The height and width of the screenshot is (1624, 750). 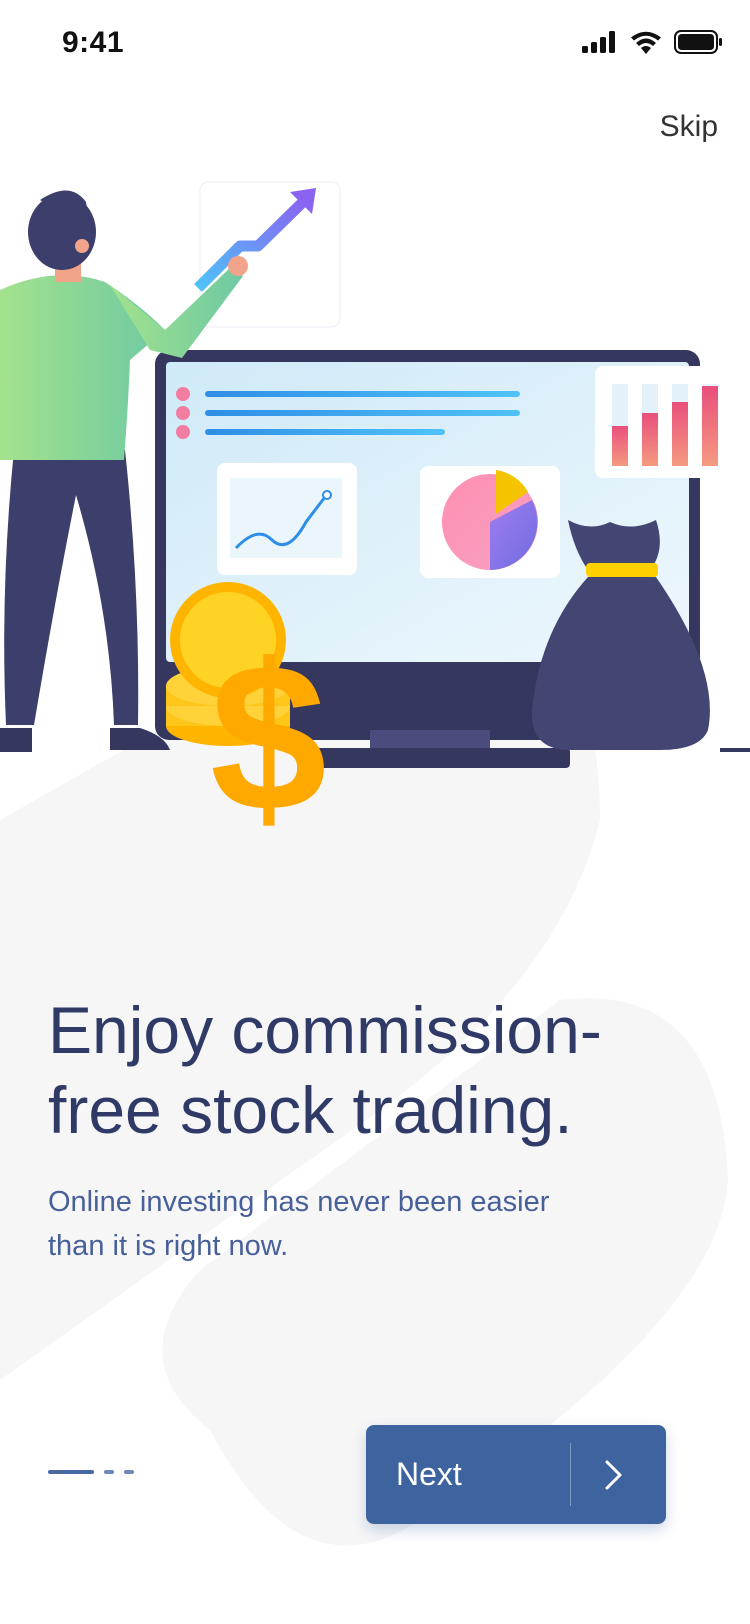 I want to click on bar-chart-card, so click(x=665, y=422).